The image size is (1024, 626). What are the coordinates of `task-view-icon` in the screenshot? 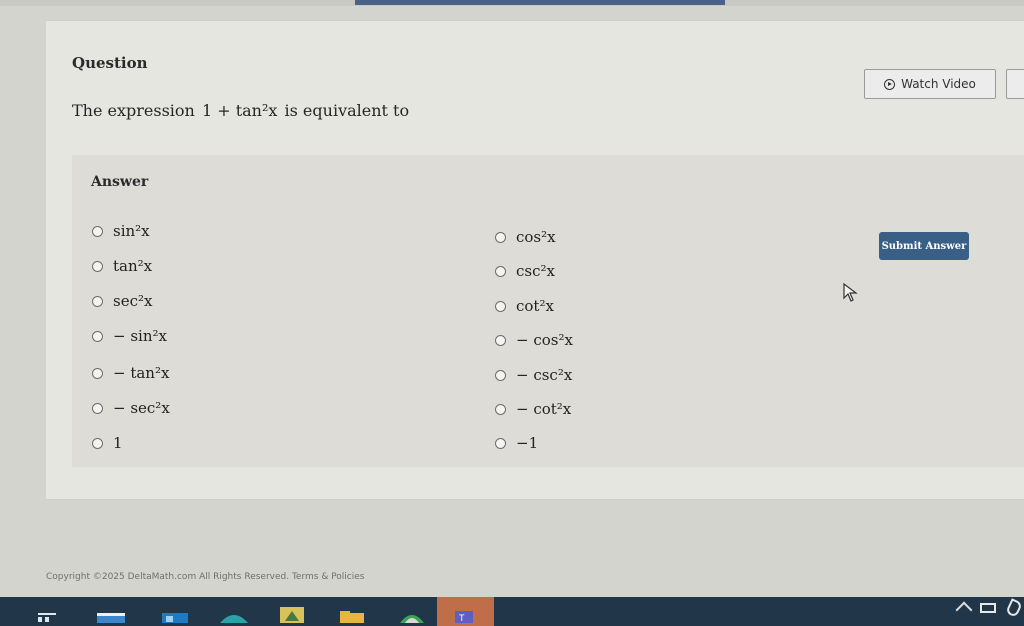 It's located at (47, 613).